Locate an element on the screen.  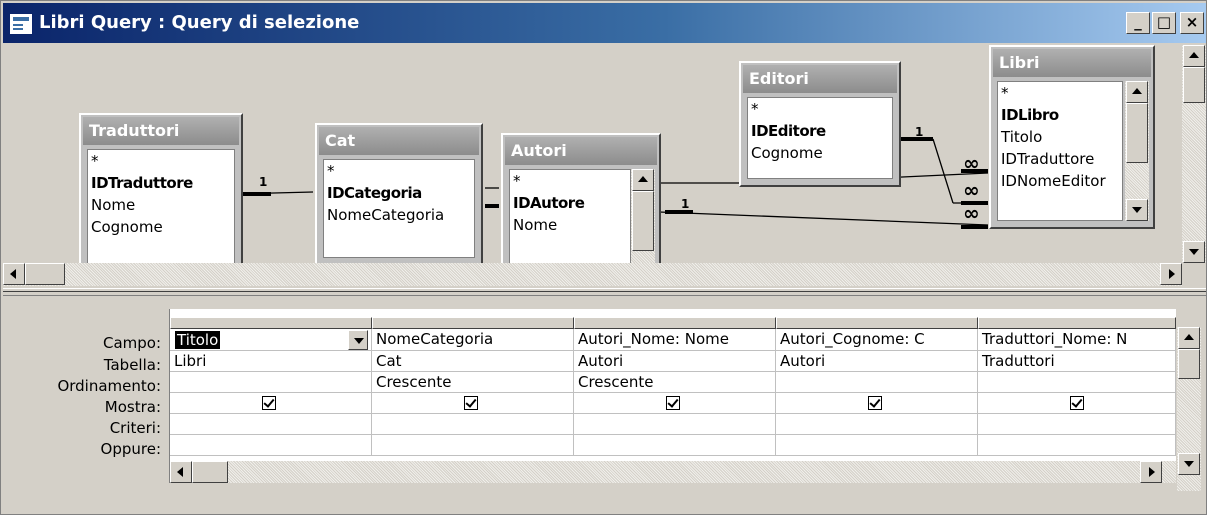
title-bar: Libri Query : Query di selezione _ □ × is located at coordinates (604, 23).